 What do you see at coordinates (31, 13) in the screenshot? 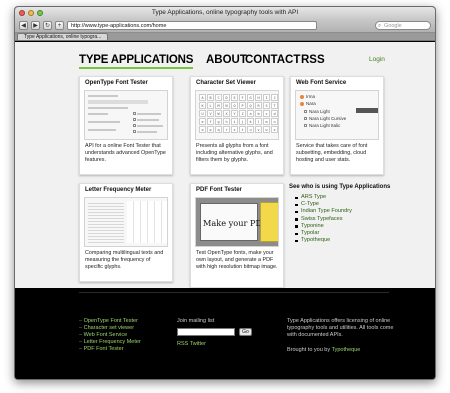
I see `minimize-window-button` at bounding box center [31, 13].